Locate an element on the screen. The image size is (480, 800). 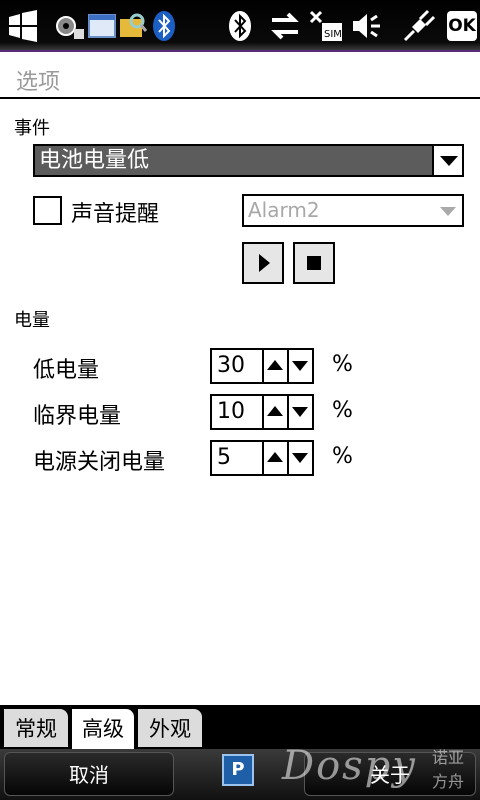
critical-battery-label: 临界电量 is located at coordinates (77, 416).